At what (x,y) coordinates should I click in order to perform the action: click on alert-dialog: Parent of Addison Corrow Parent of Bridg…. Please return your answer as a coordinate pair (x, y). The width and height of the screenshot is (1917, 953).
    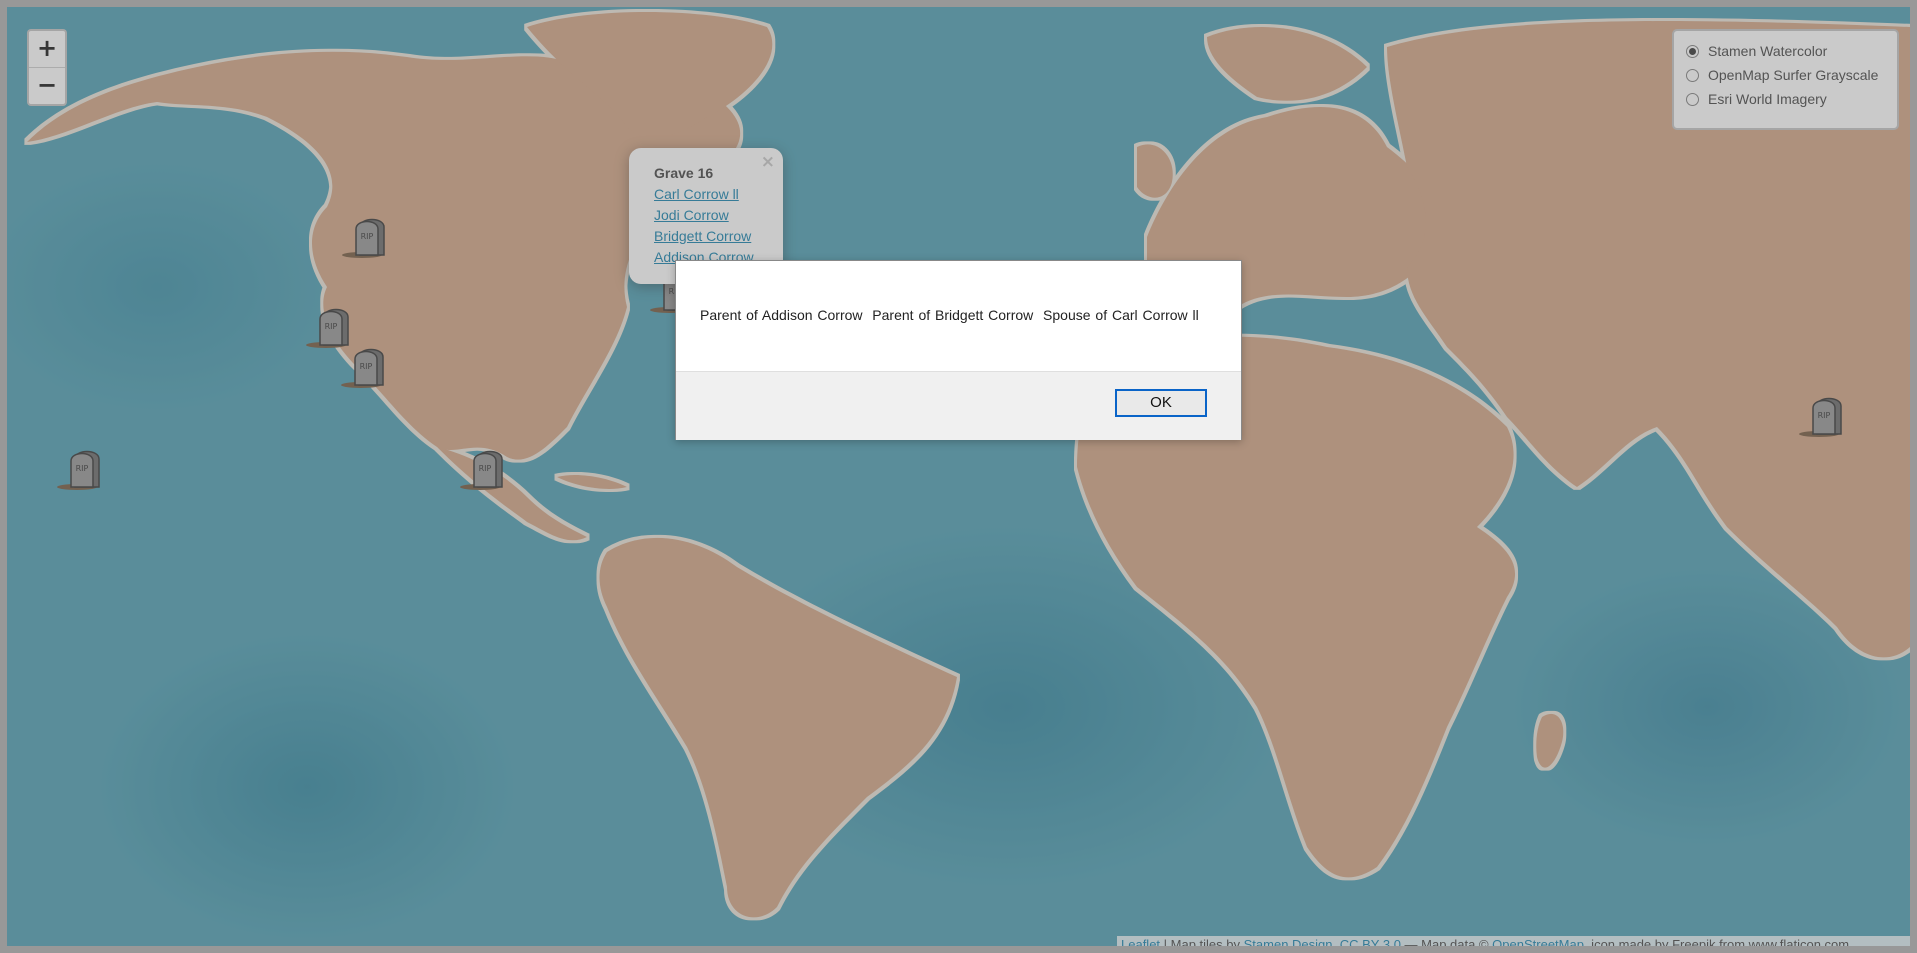
    Looking at the image, I should click on (958, 350).